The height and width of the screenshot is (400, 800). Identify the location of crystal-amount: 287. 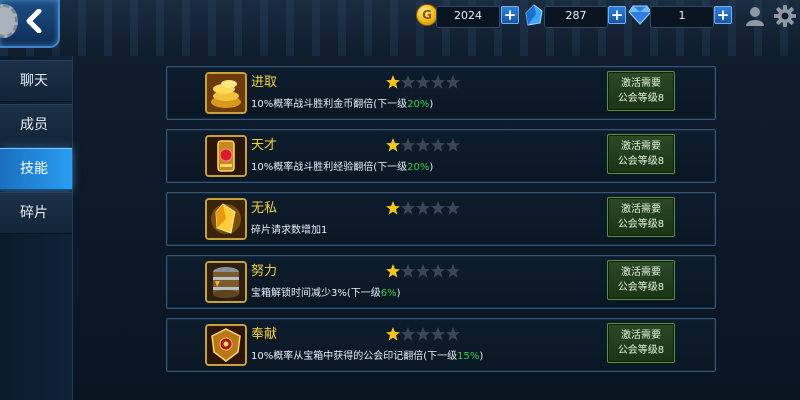
(576, 15).